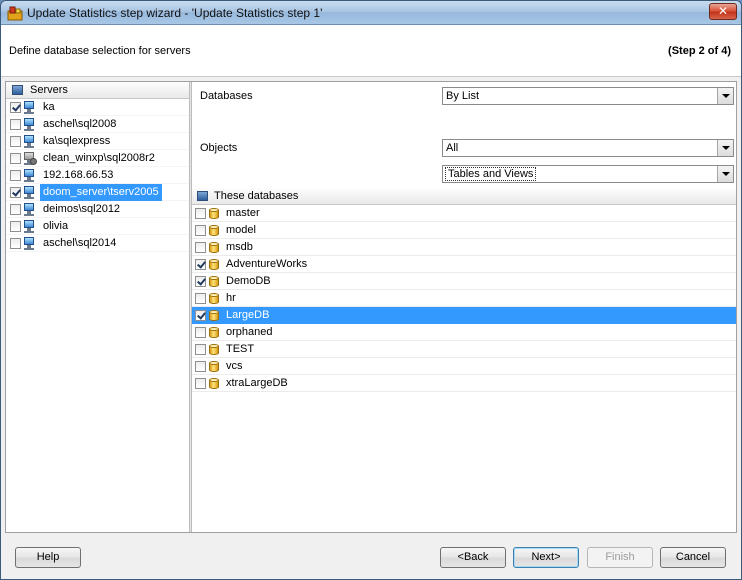 The height and width of the screenshot is (580, 742). Describe the element at coordinates (219, 148) in the screenshot. I see `objects-label: Objects` at that location.